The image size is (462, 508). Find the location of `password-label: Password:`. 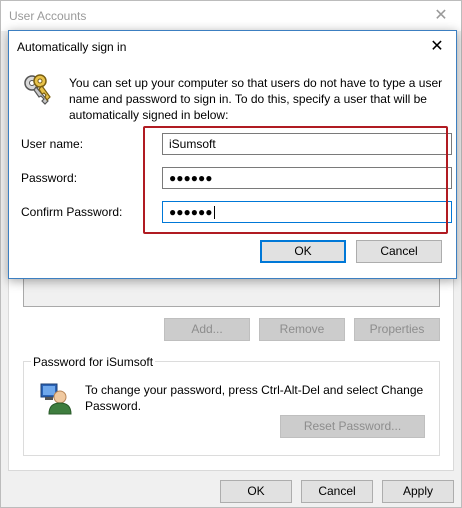

password-label: Password: is located at coordinates (49, 178).